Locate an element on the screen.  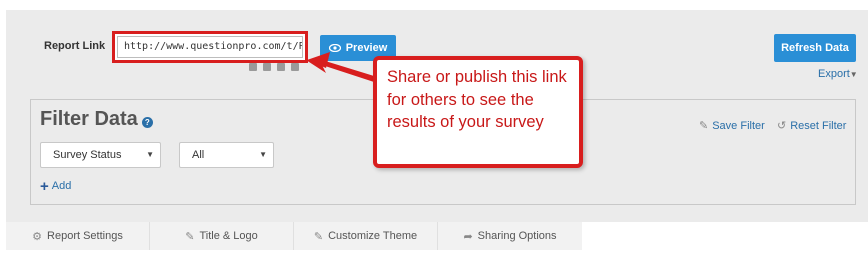
report-link-highlight: http://www.questionpro.com/t/PBI is located at coordinates (210, 47).